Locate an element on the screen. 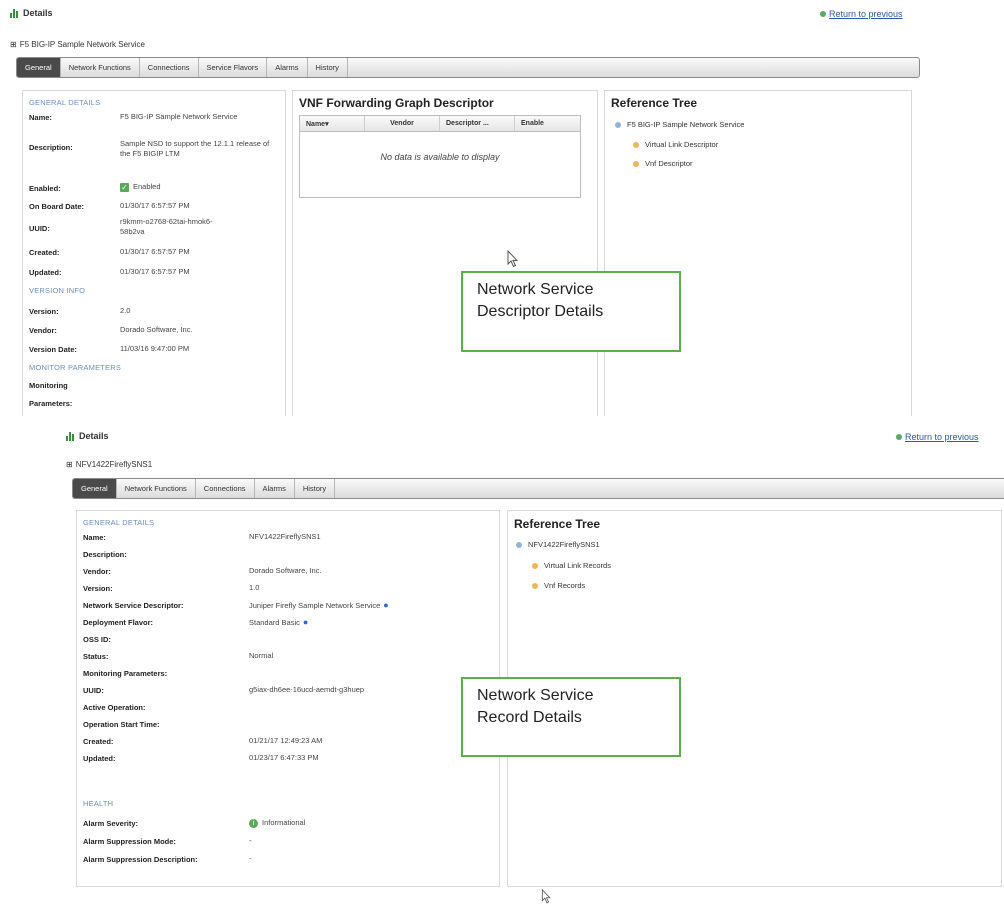 This screenshot has height=905, width=1004. health-value-text: - is located at coordinates (250, 858).